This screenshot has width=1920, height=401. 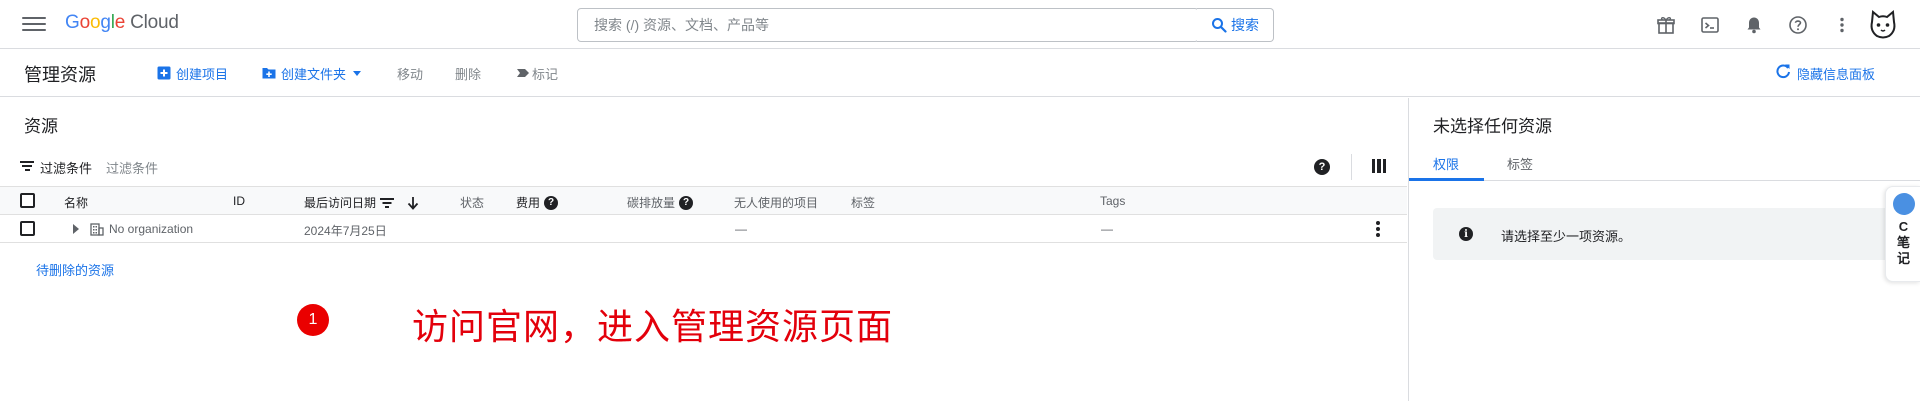 What do you see at coordinates (1107, 229) in the screenshot?
I see `row-tags: —` at bounding box center [1107, 229].